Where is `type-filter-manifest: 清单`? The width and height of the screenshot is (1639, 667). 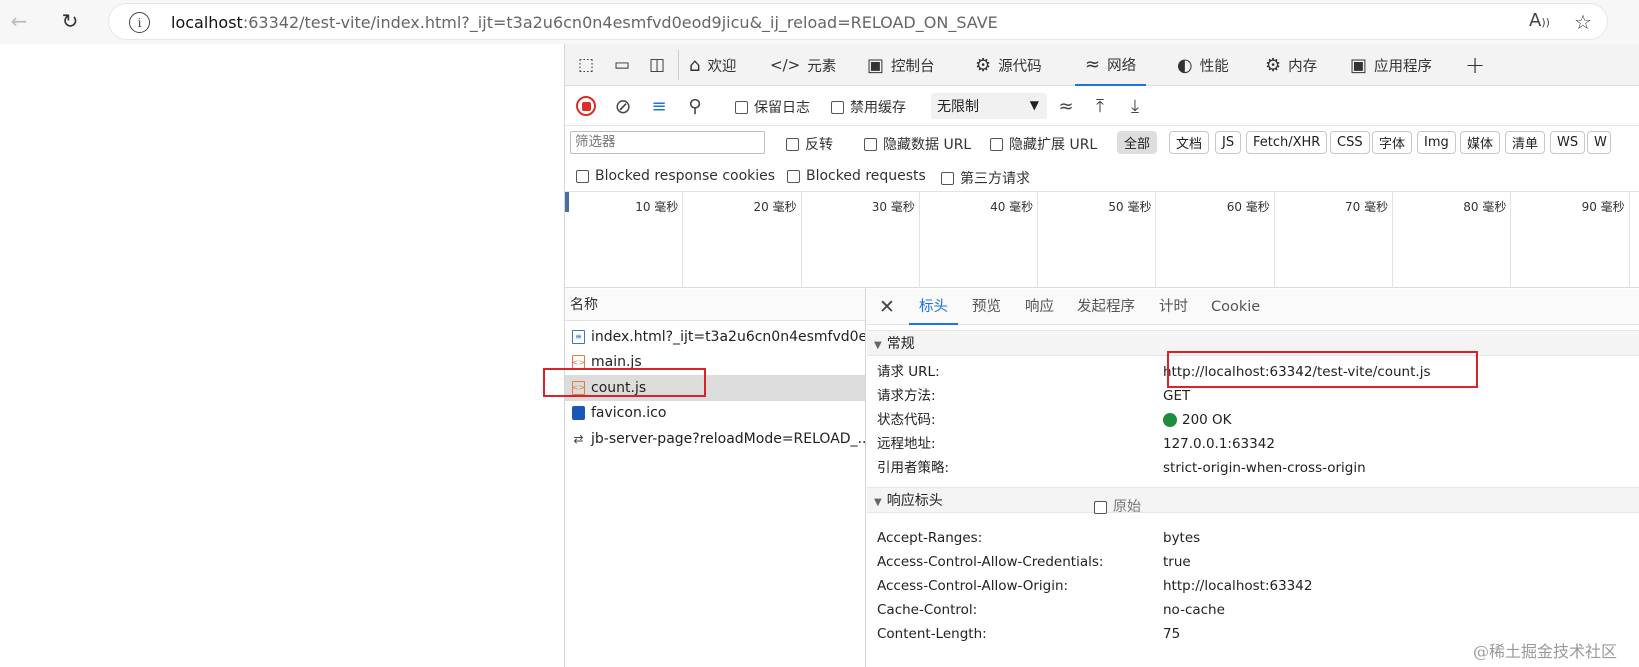
type-filter-manifest: 清单 is located at coordinates (1525, 142).